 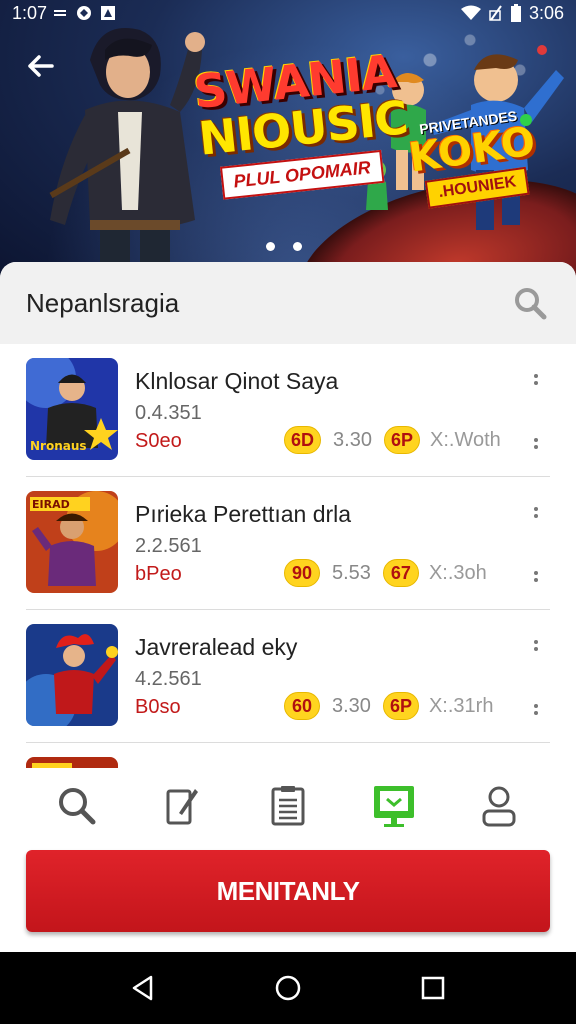 What do you see at coordinates (495, 13) in the screenshot?
I see `no-sim-icon` at bounding box center [495, 13].